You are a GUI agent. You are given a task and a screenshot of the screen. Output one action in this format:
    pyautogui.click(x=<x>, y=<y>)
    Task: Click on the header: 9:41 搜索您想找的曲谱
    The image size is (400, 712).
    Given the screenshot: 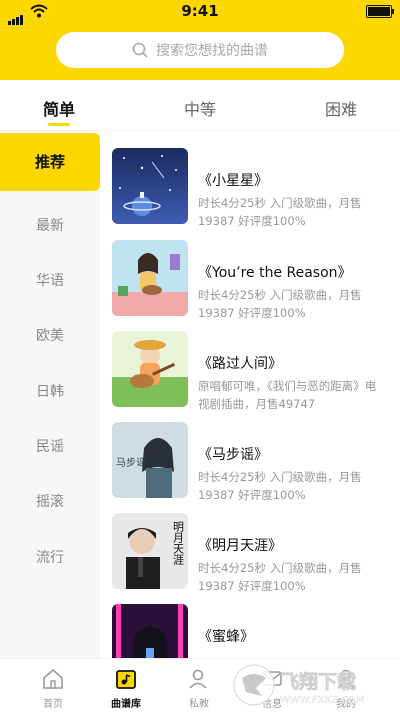 What is the action you would take?
    pyautogui.click(x=200, y=40)
    